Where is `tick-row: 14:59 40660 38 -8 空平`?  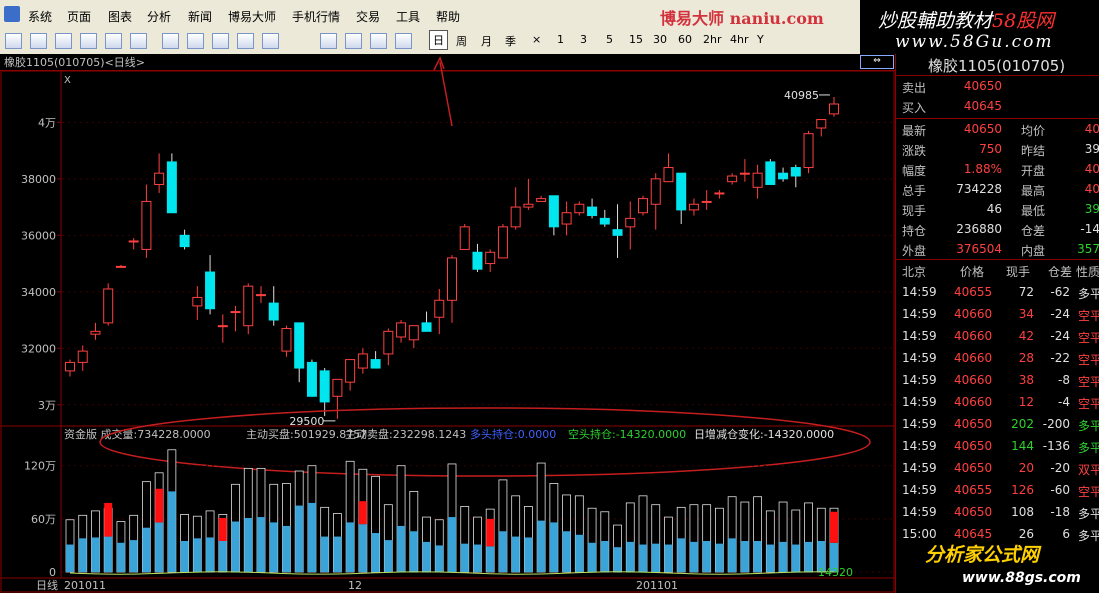 tick-row: 14:59 40660 38 -8 空平 is located at coordinates (997, 381).